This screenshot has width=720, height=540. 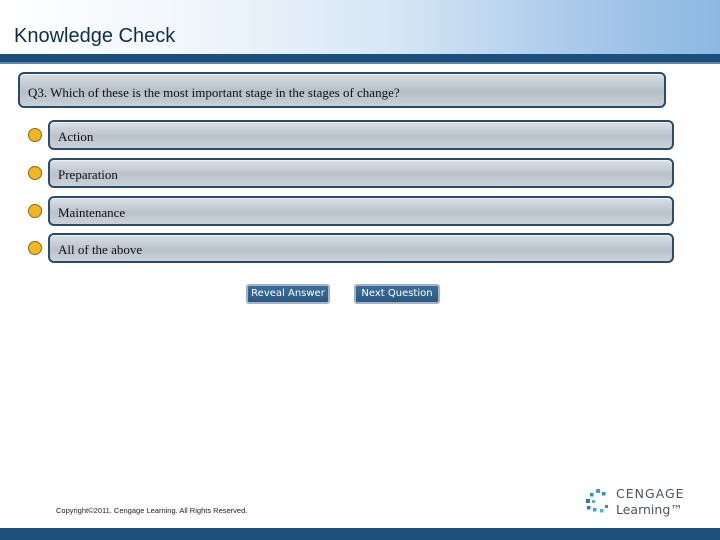 I want to click on option-box: Action, so click(x=361, y=135).